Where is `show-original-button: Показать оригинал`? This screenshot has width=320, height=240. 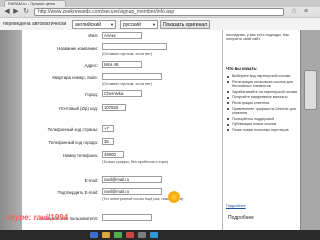 show-original-button: Показать оригинал is located at coordinates (185, 24).